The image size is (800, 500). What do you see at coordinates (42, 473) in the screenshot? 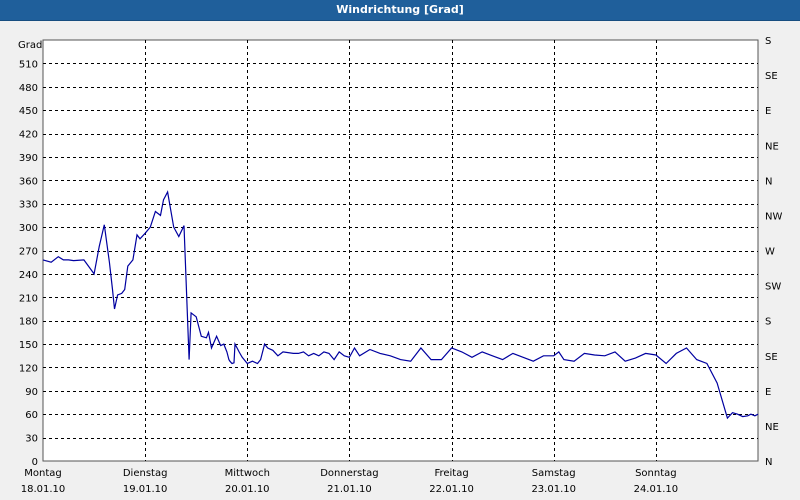
I see `x-tick-day-label: Montag` at bounding box center [42, 473].